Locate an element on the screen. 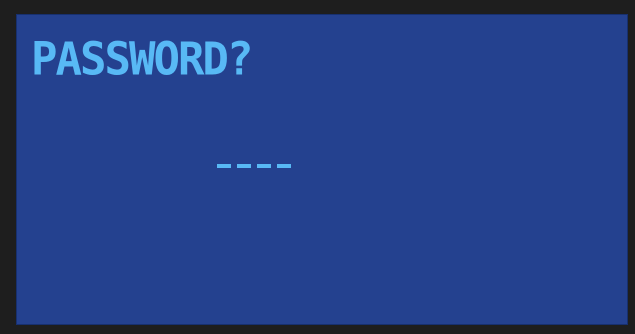 The image size is (635, 334). password-entry is located at coordinates (254, 166).